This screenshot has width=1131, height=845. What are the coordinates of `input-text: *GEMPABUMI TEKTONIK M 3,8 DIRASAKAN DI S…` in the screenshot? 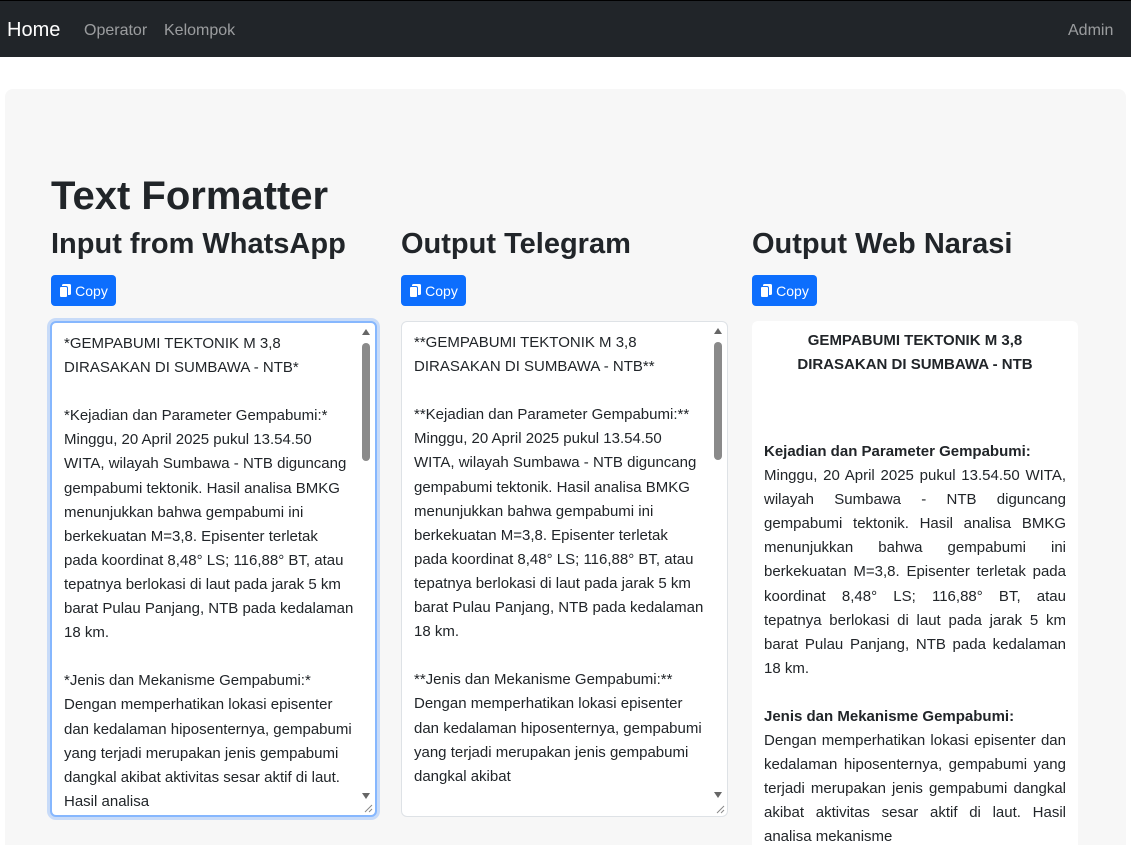 It's located at (209, 572).